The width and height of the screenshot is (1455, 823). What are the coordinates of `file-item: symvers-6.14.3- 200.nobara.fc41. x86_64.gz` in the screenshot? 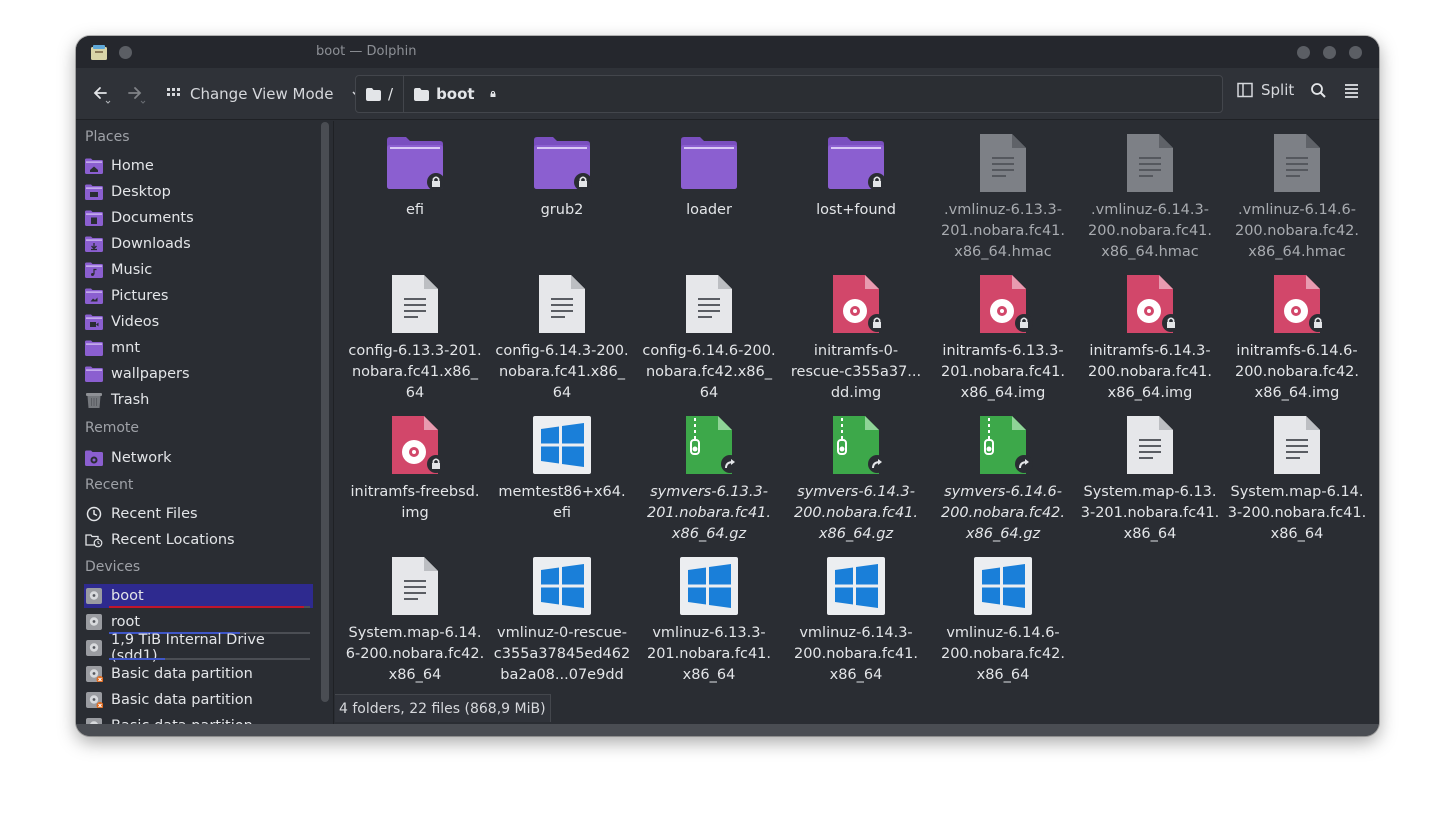 It's located at (856, 480).